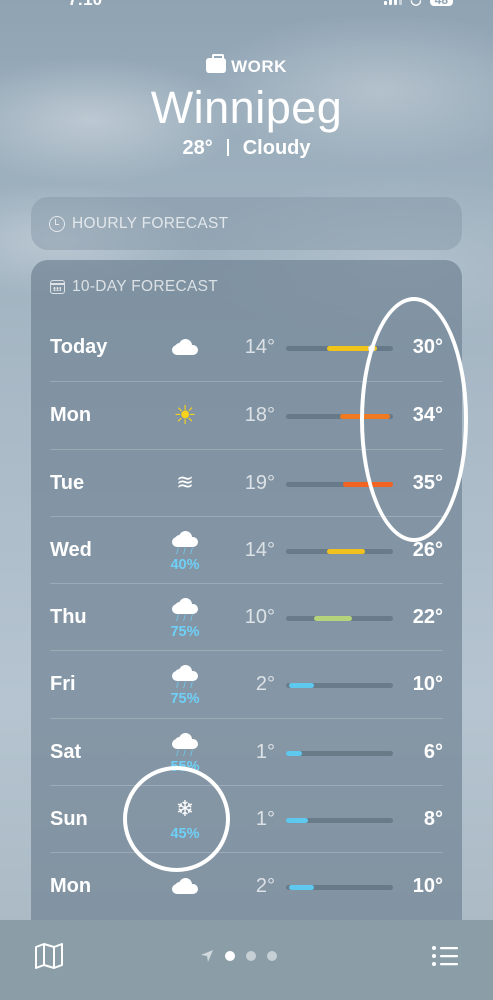  I want to click on current-temperature-dot, so click(371, 348).